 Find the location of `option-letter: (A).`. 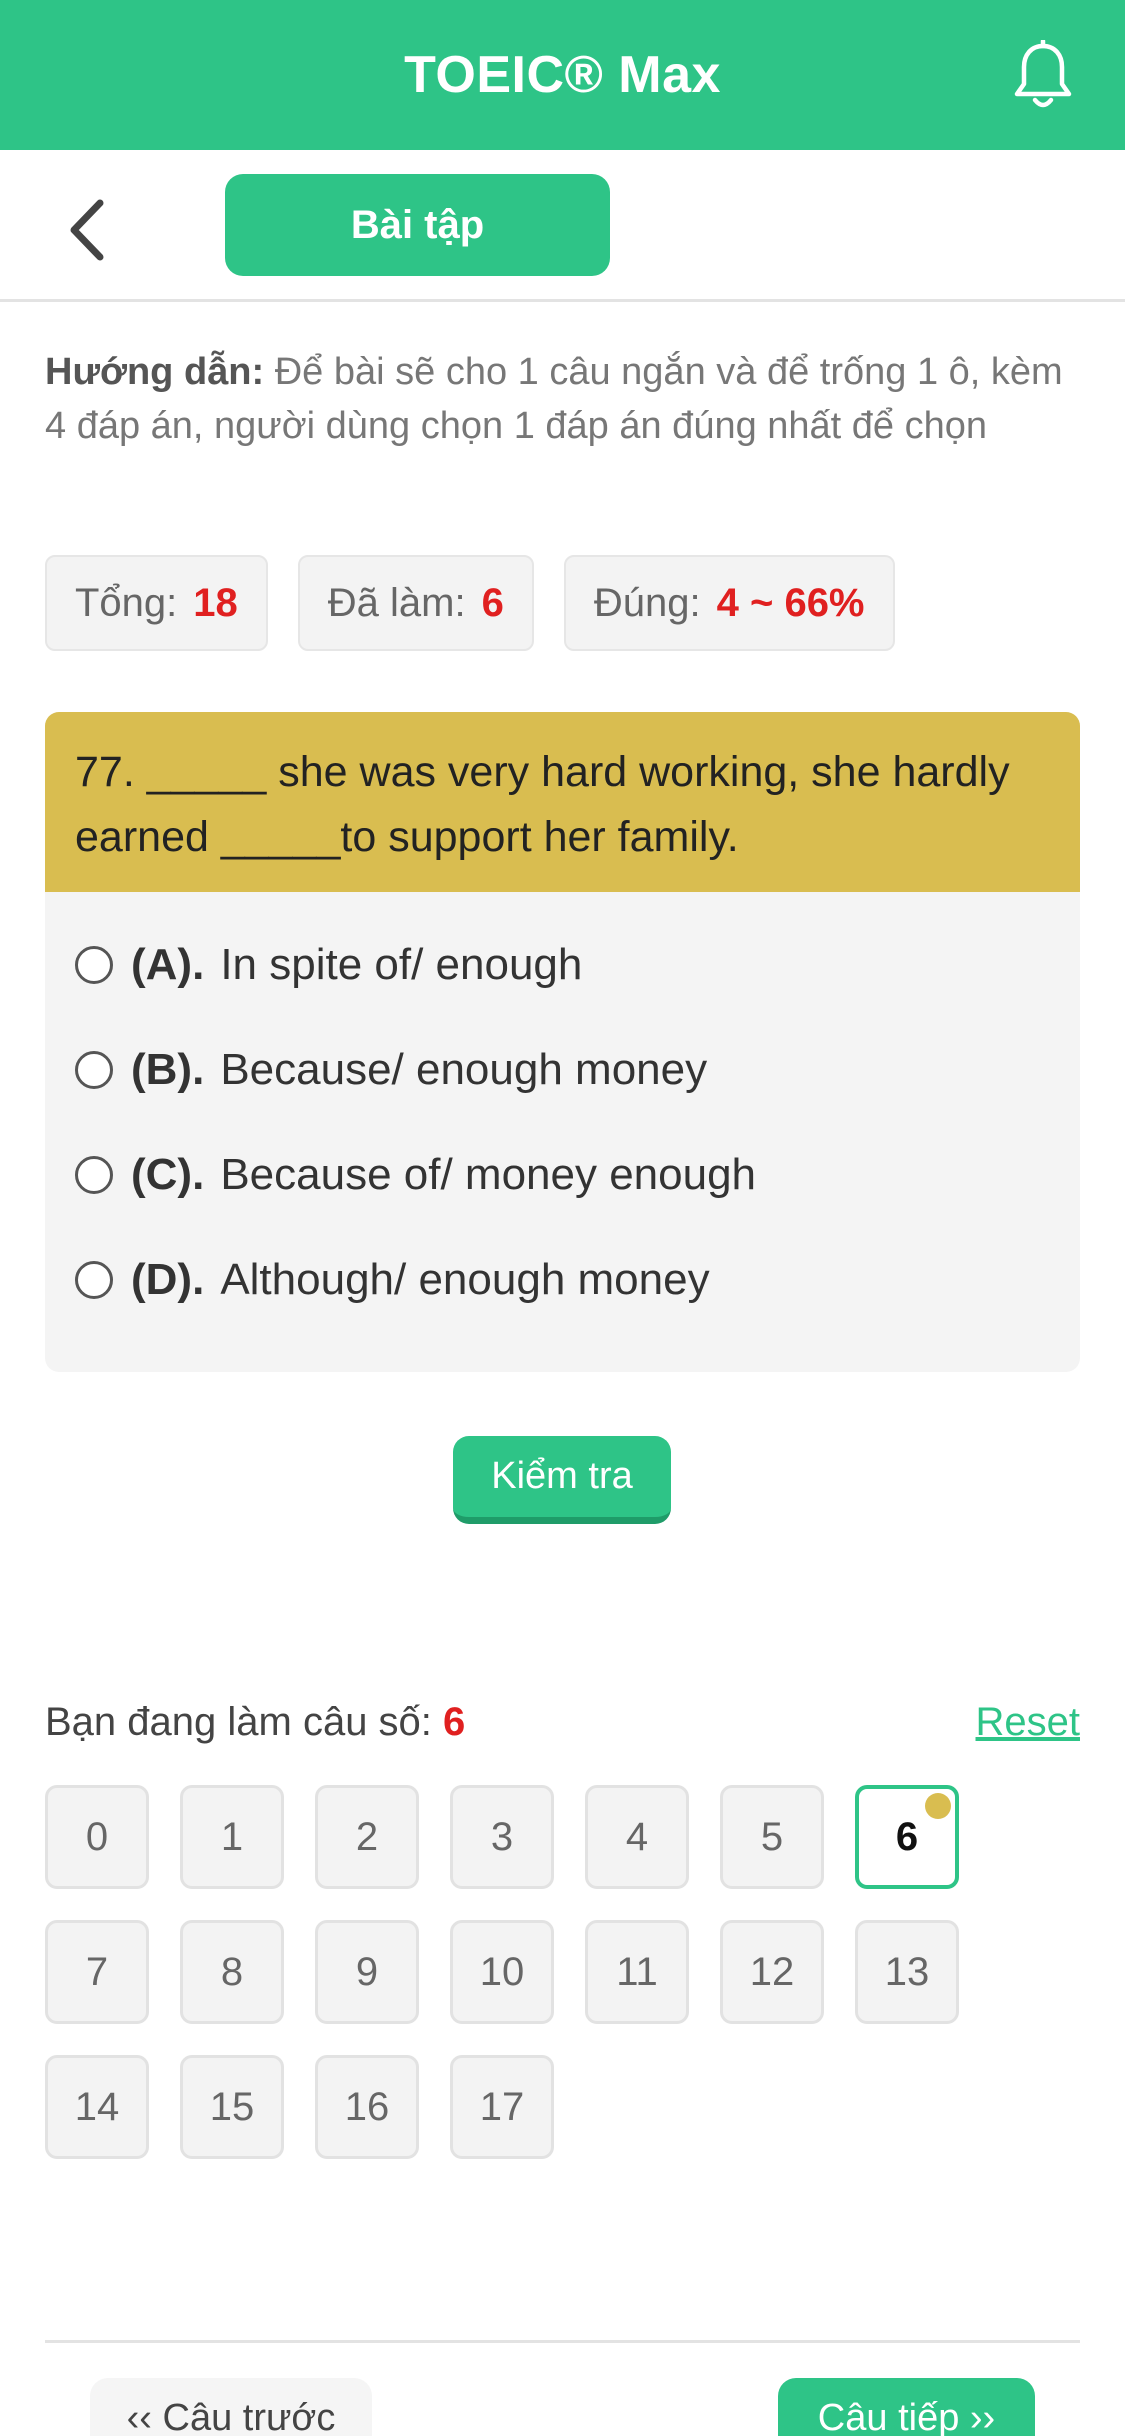

option-letter: (A). is located at coordinates (168, 964).